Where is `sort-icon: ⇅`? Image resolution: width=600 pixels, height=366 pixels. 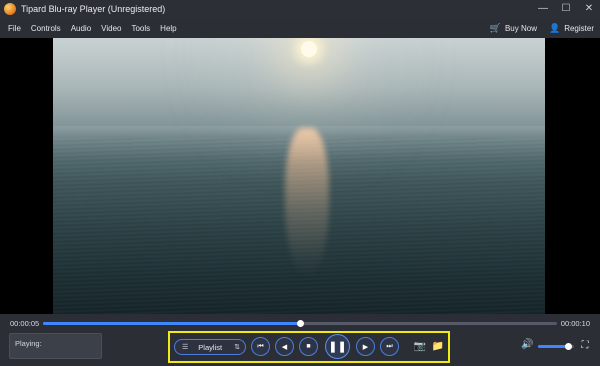 sort-icon: ⇅ is located at coordinates (237, 347).